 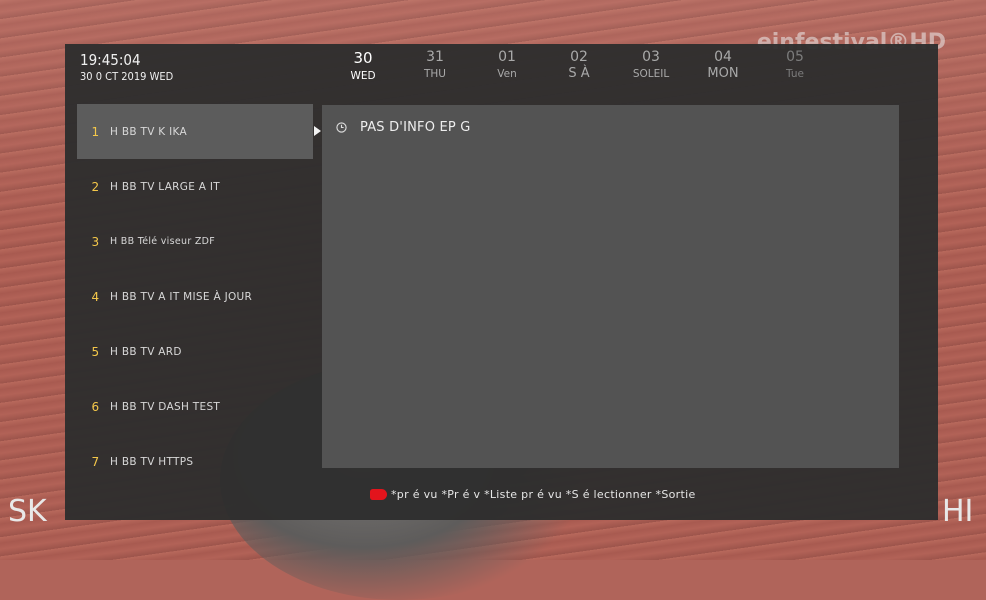 What do you see at coordinates (163, 241) in the screenshot?
I see `channel-label: H BB Télé viseur ZDF` at bounding box center [163, 241].